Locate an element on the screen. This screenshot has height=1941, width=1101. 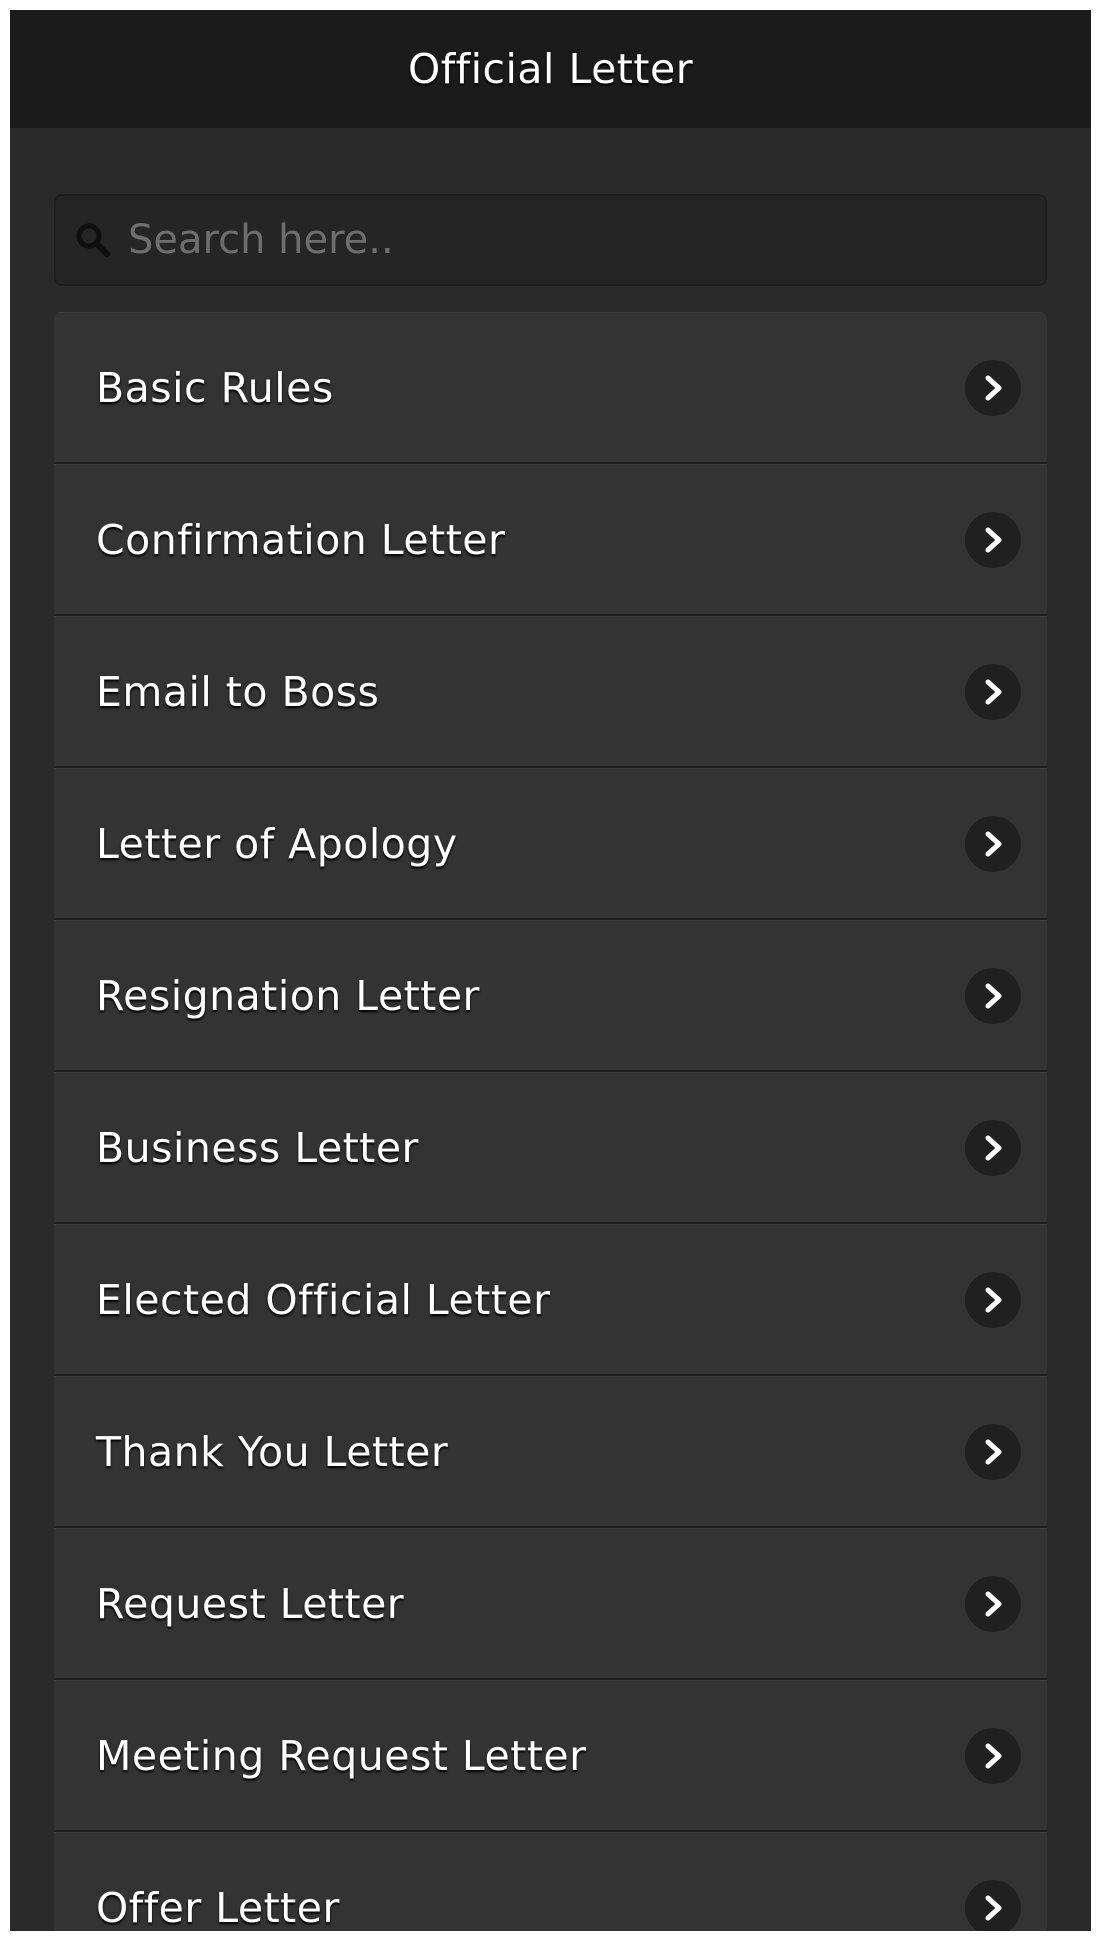
list-item-label: Letter of Apology is located at coordinates (277, 843).